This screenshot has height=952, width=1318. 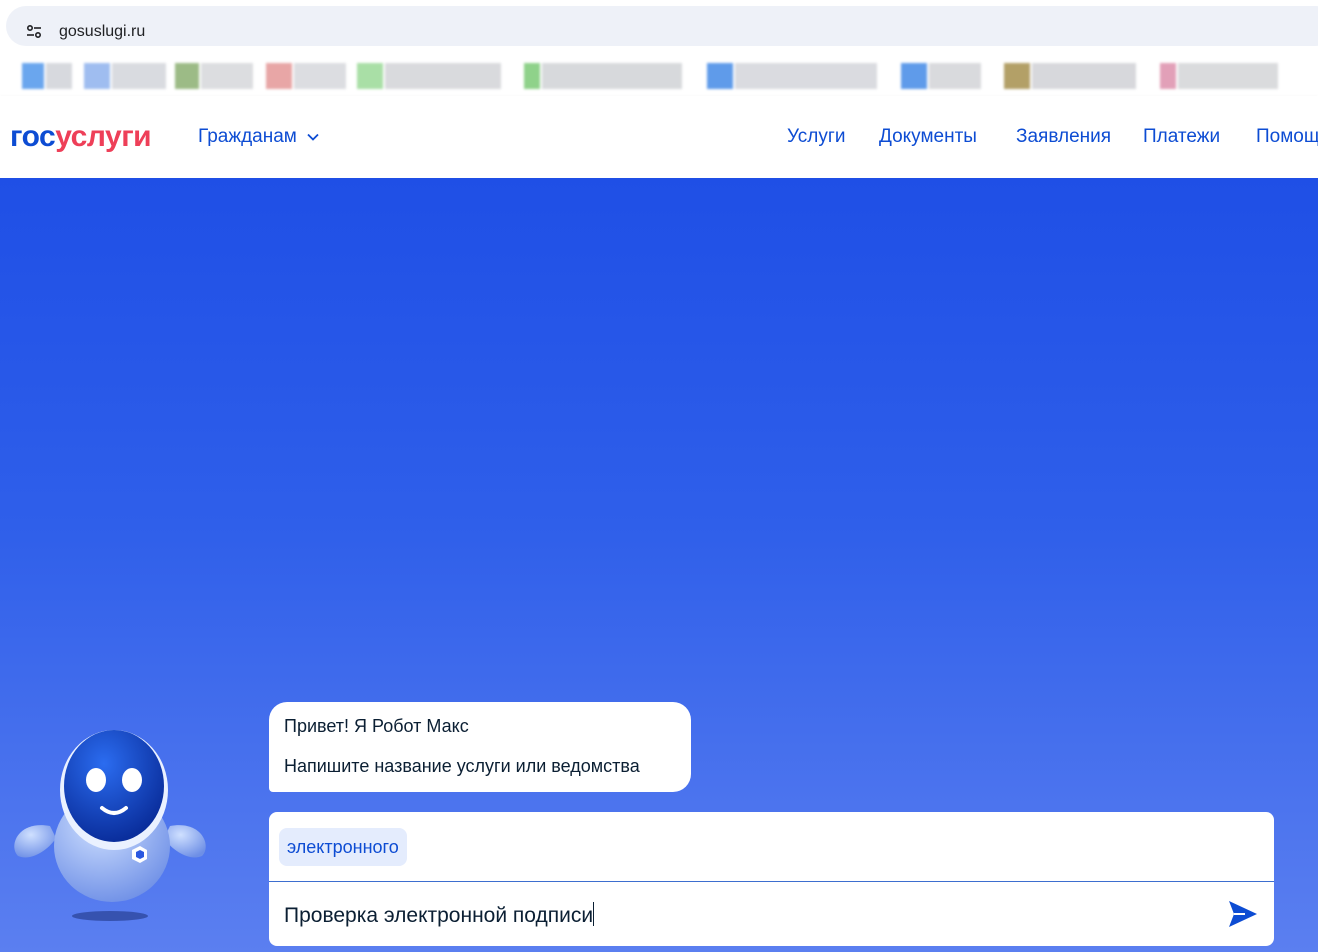 What do you see at coordinates (376, 726) in the screenshot?
I see `bot-greeting: Привет! Я Робот Макс` at bounding box center [376, 726].